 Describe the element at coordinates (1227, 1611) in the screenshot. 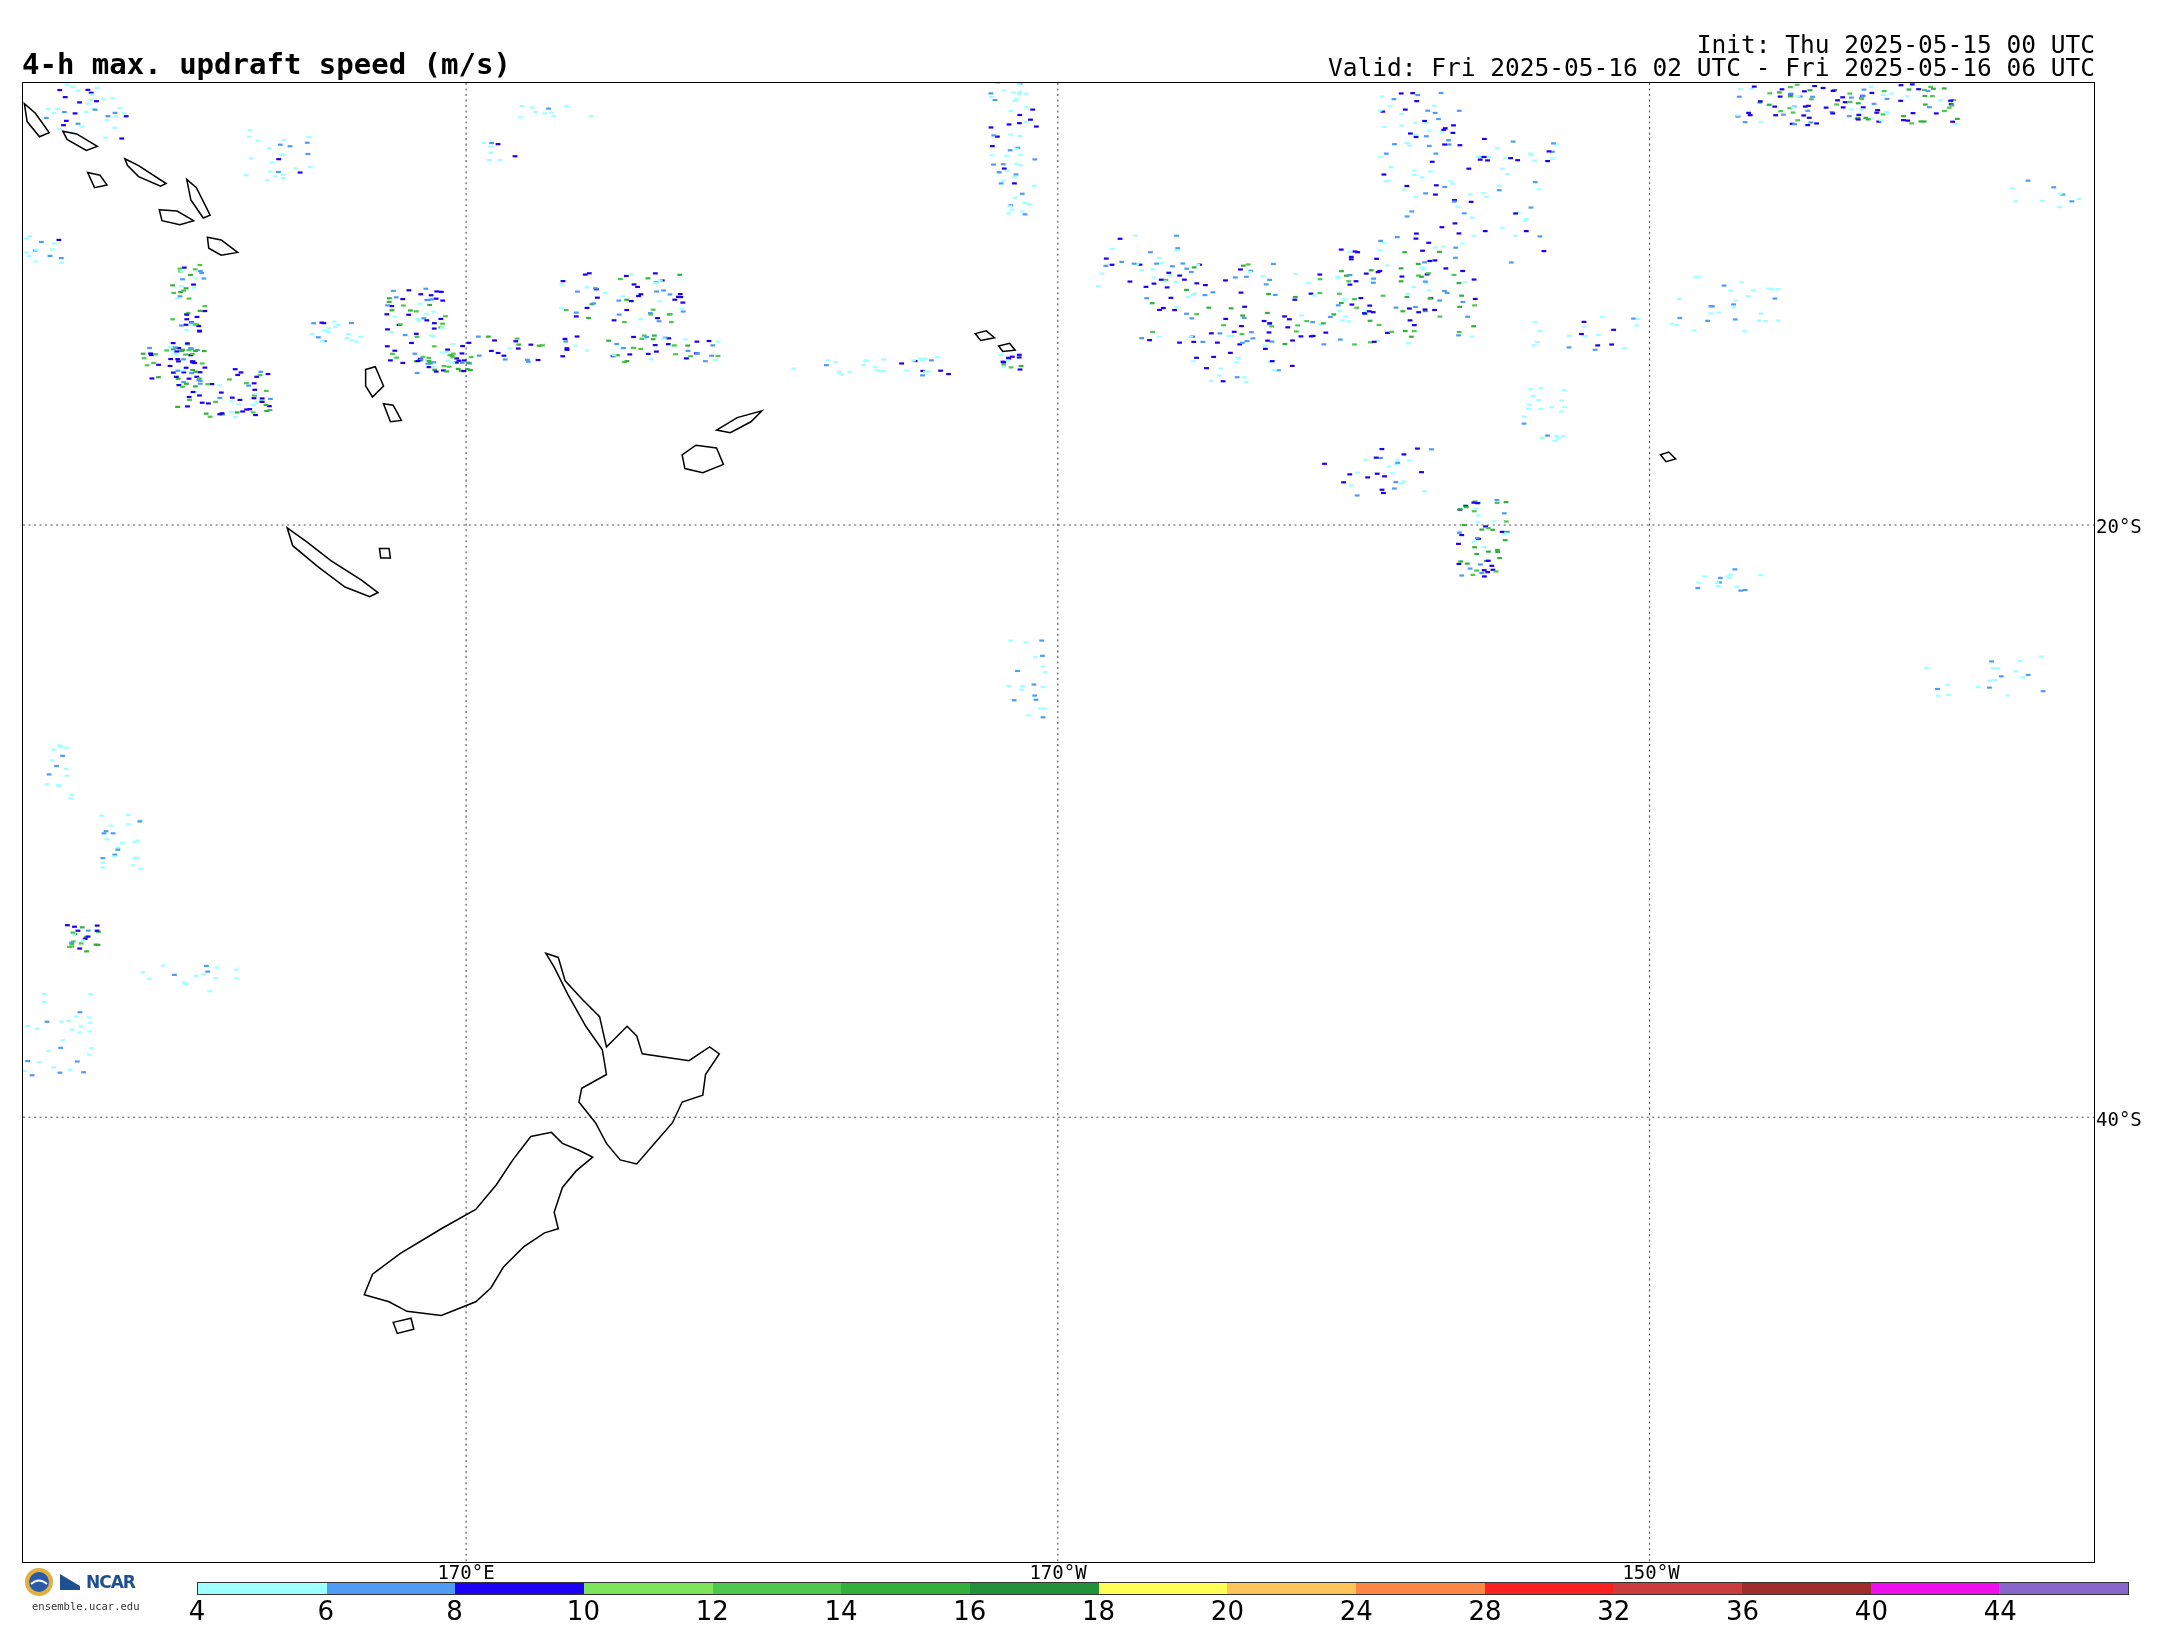

I see `scale-label: 20` at that location.